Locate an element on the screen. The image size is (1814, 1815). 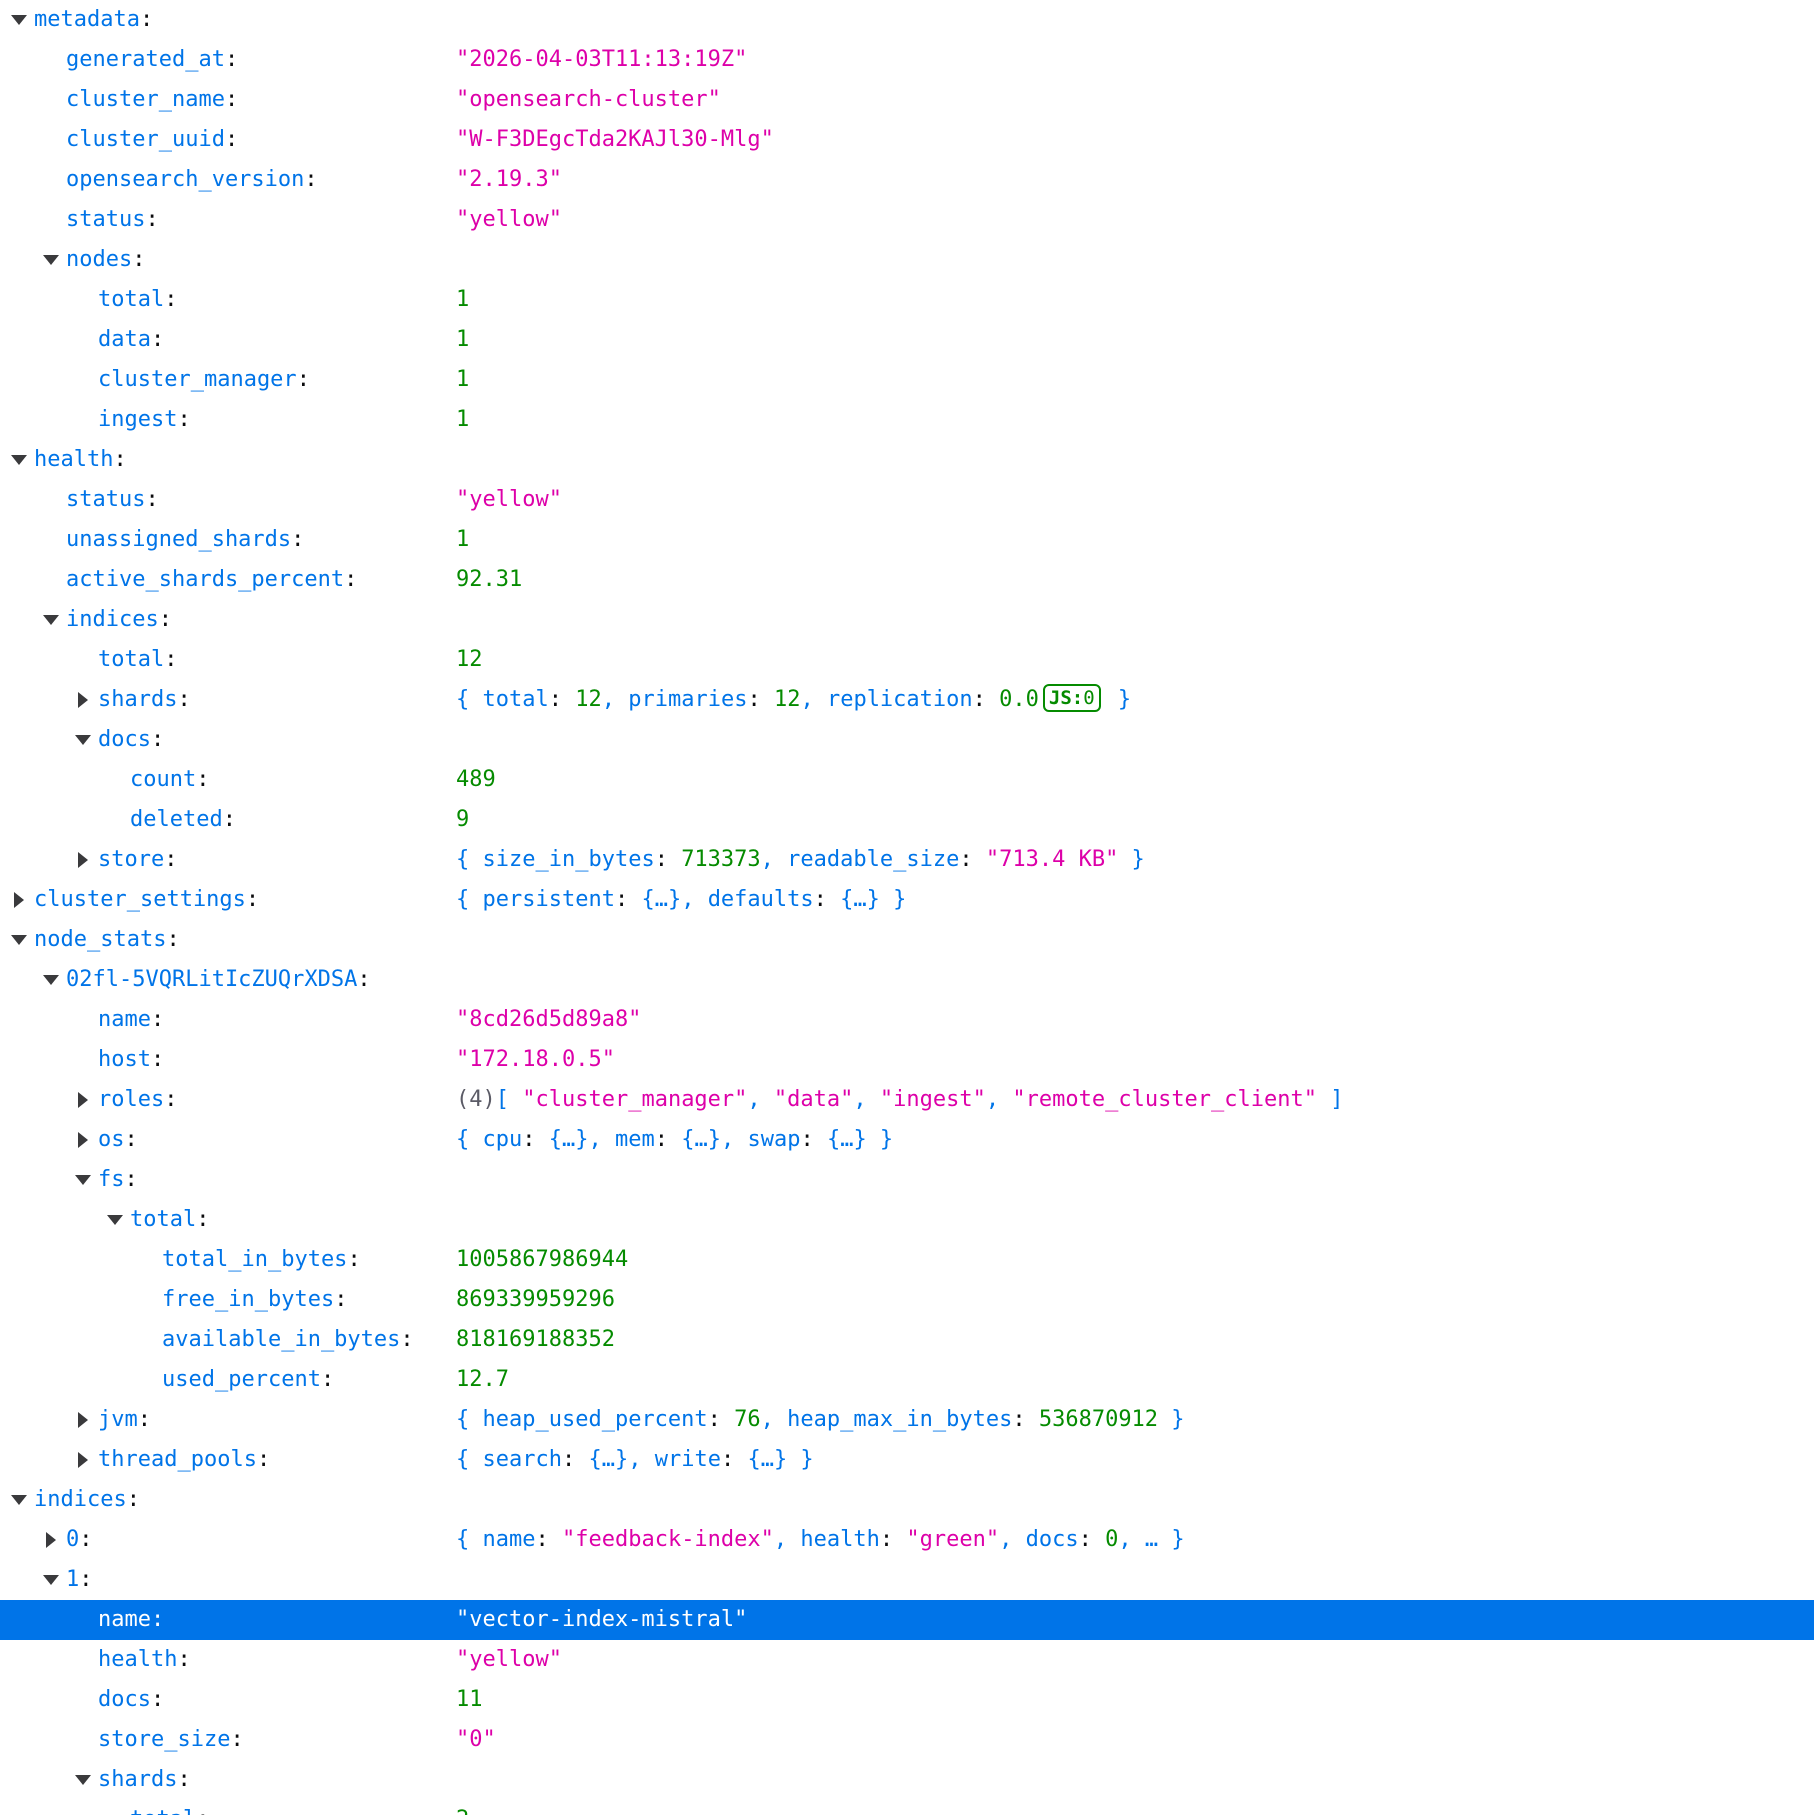
tree-row: data: 1 is located at coordinates (907, 340).